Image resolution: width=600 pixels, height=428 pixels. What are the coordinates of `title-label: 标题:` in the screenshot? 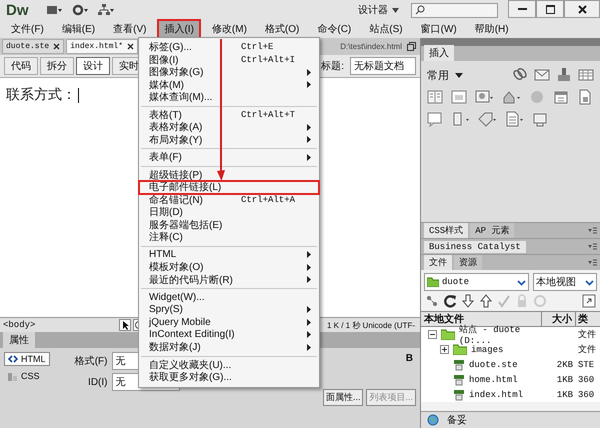 It's located at (332, 66).